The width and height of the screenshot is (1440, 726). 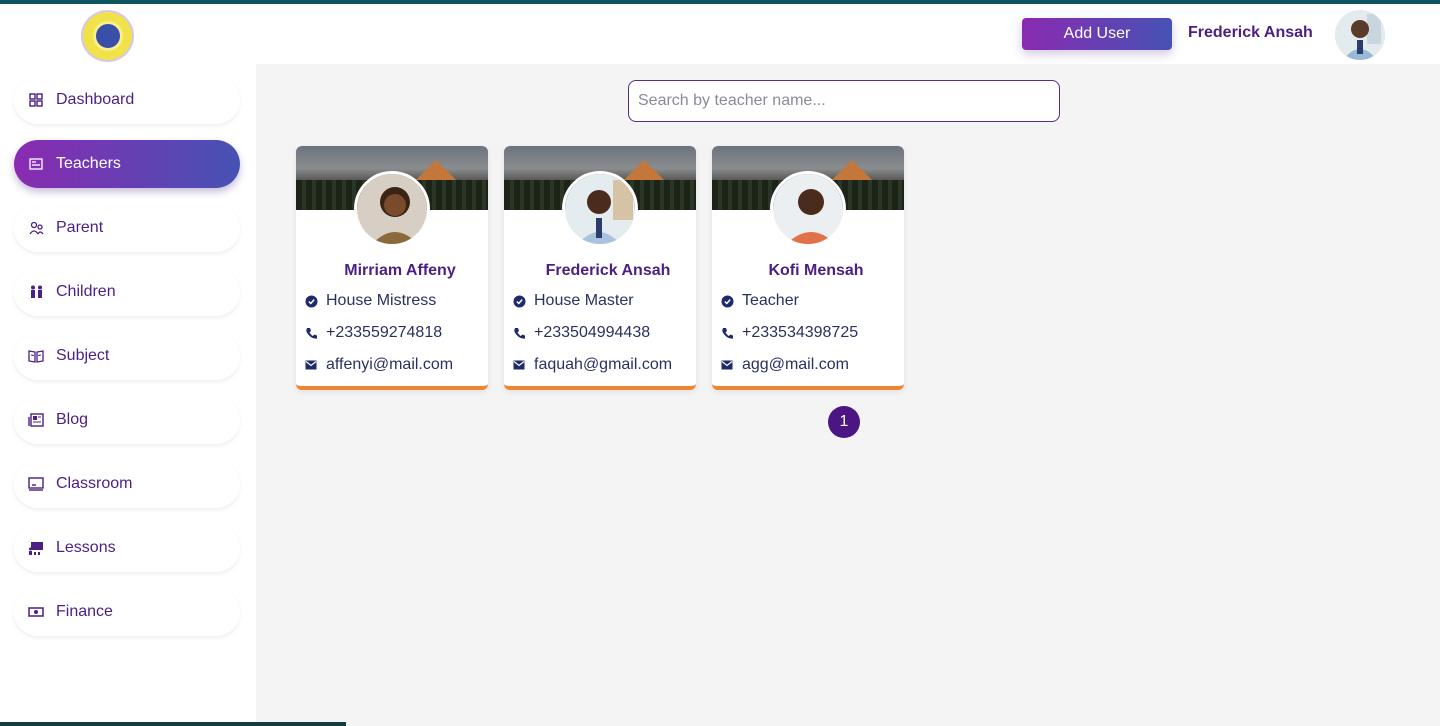 I want to click on teacher-role: Teacher, so click(x=770, y=300).